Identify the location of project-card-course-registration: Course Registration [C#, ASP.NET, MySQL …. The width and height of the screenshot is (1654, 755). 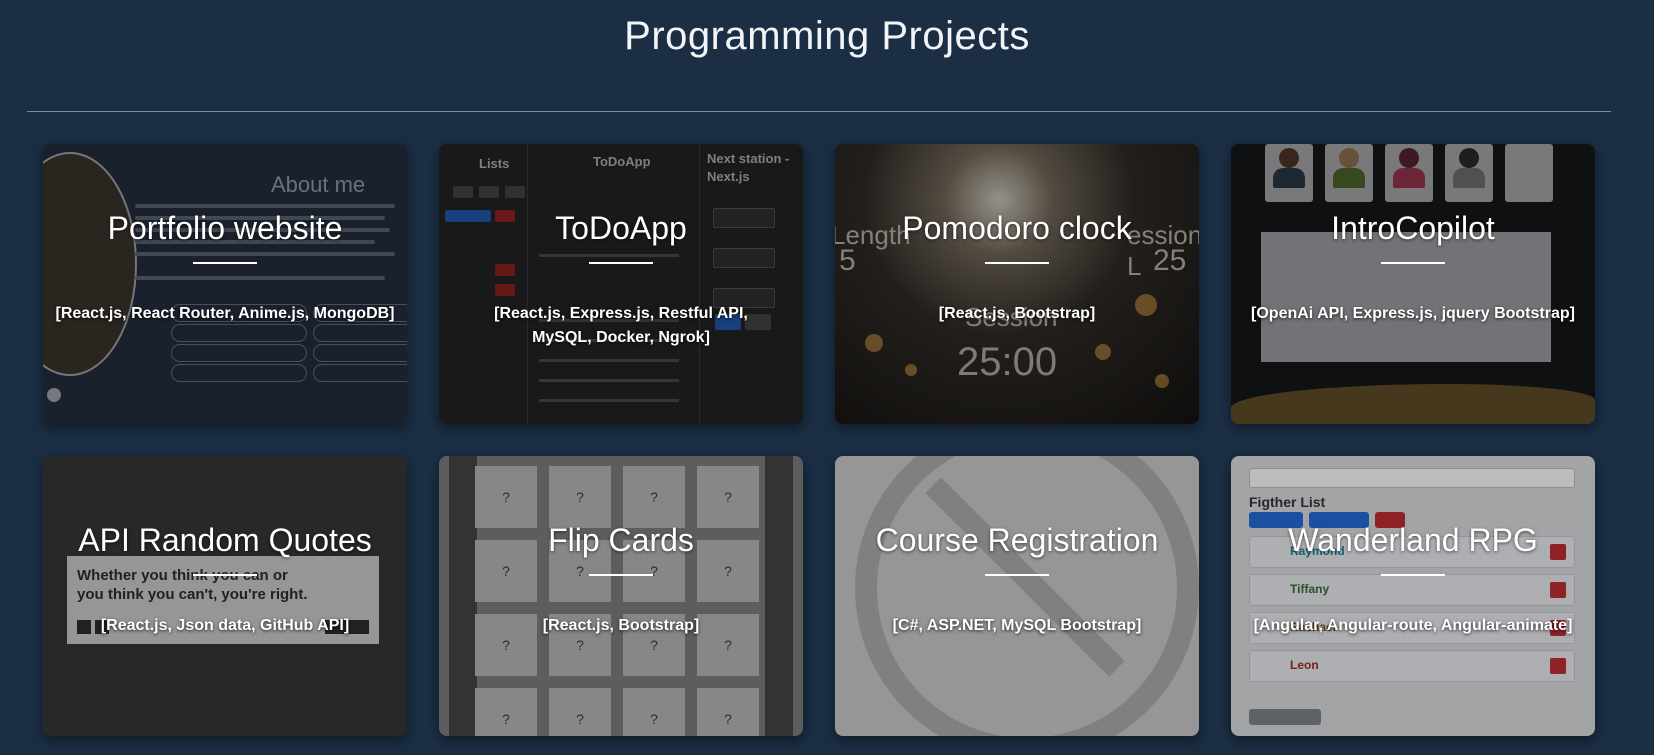
(1017, 596).